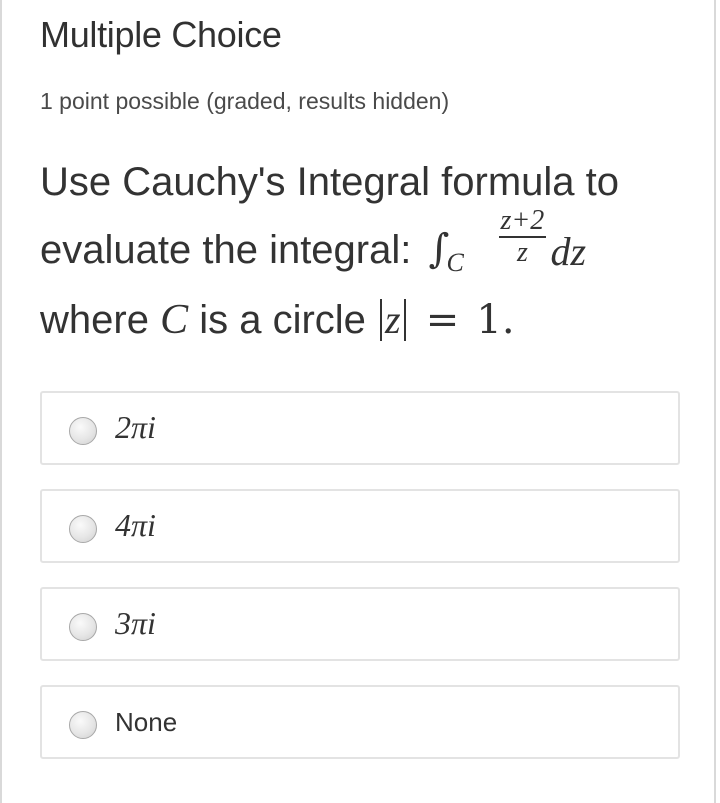 This screenshot has width=720, height=803. I want to click on choice-label: 2πi, so click(135, 427).